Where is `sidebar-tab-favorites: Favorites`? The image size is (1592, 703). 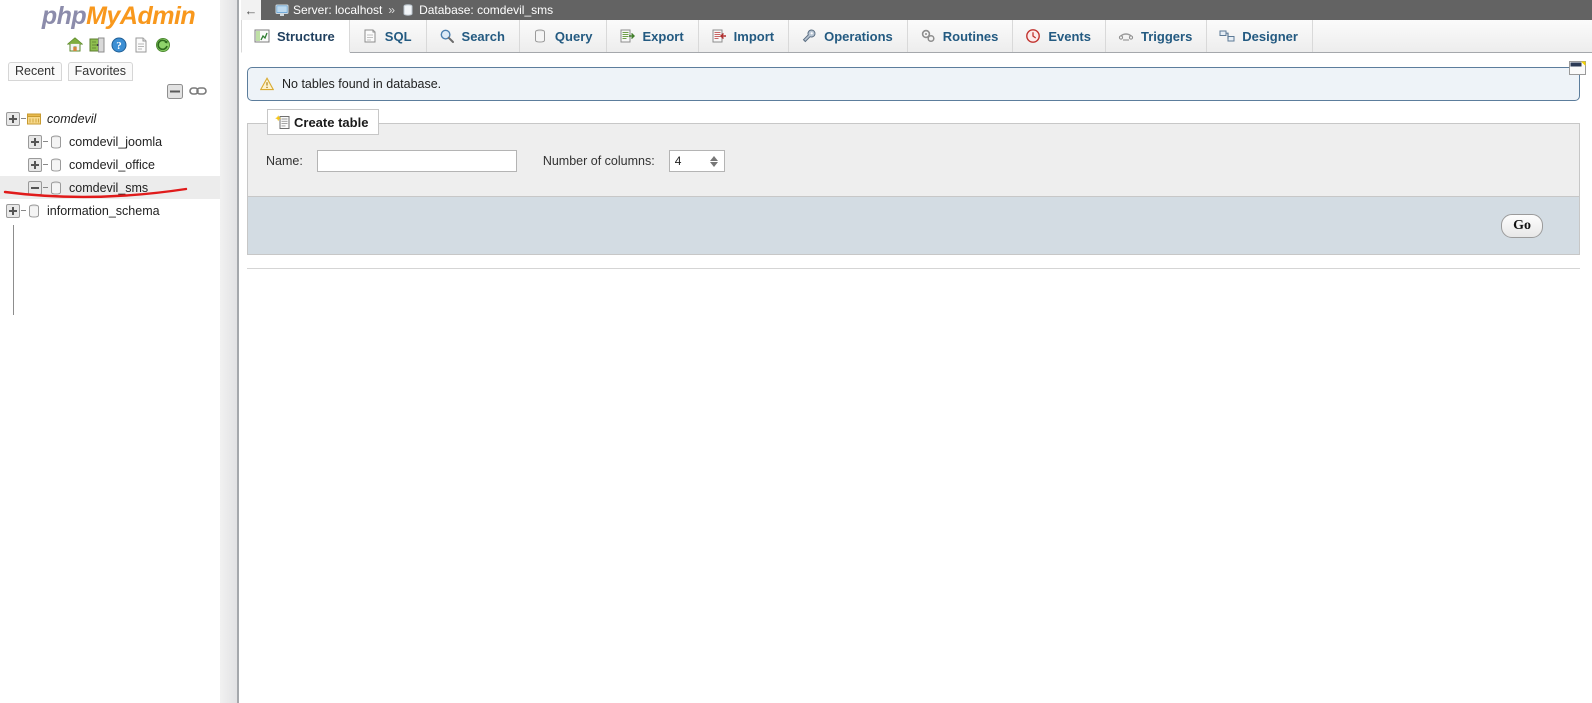 sidebar-tab-favorites: Favorites is located at coordinates (100, 71).